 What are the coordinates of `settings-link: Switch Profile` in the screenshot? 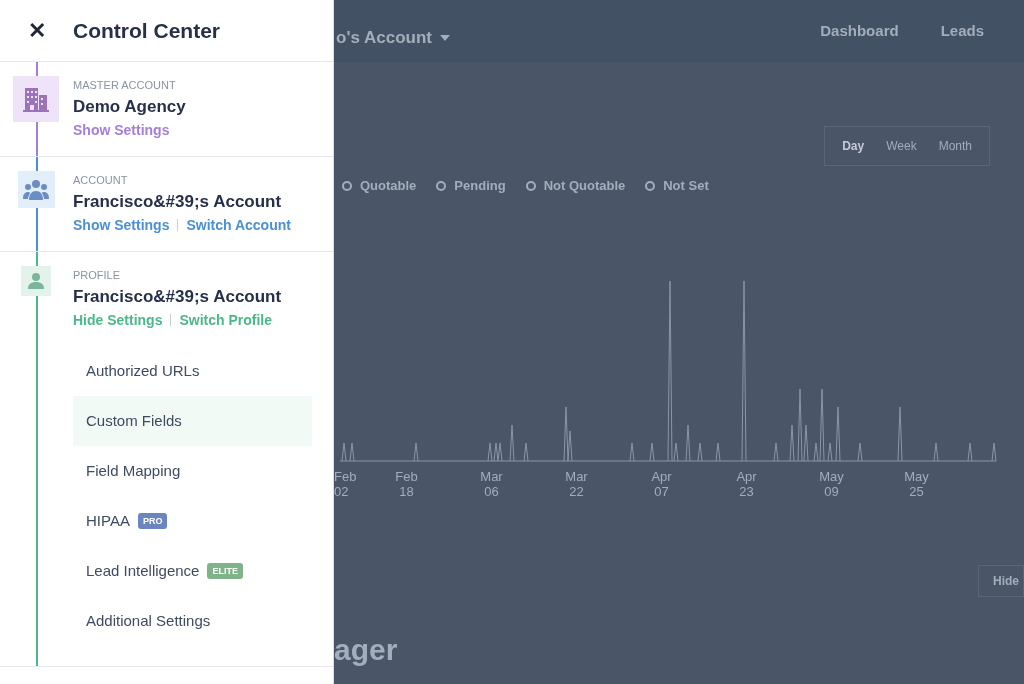 It's located at (226, 320).